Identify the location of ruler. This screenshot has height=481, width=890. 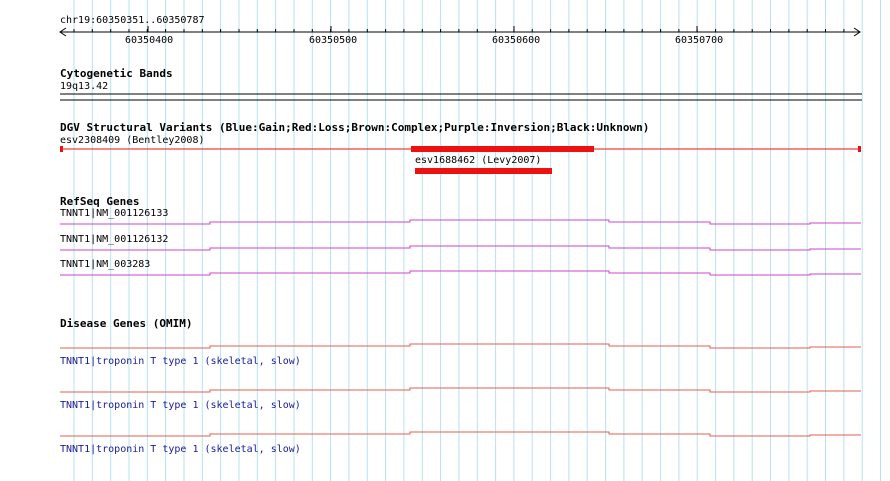
(460, 31).